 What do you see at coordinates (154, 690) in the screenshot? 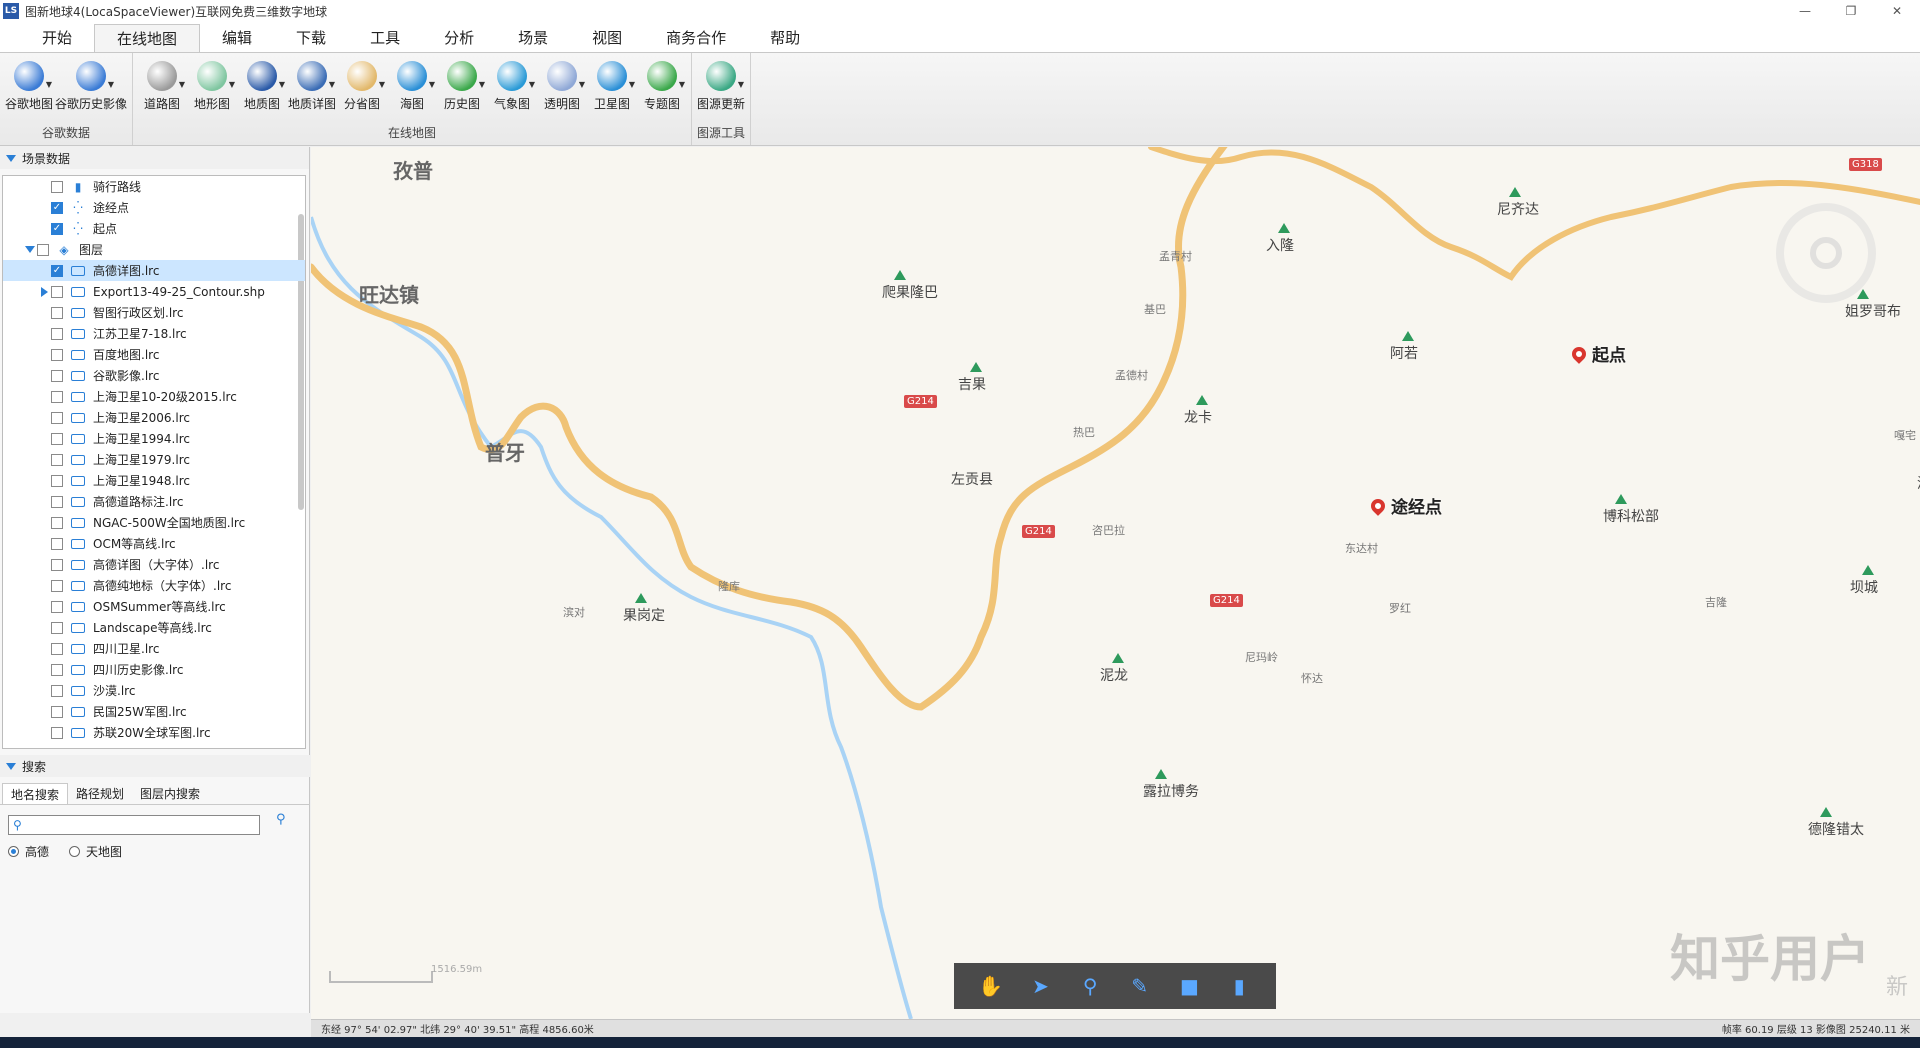
I see `tree-row: 沙漠.lrc` at bounding box center [154, 690].